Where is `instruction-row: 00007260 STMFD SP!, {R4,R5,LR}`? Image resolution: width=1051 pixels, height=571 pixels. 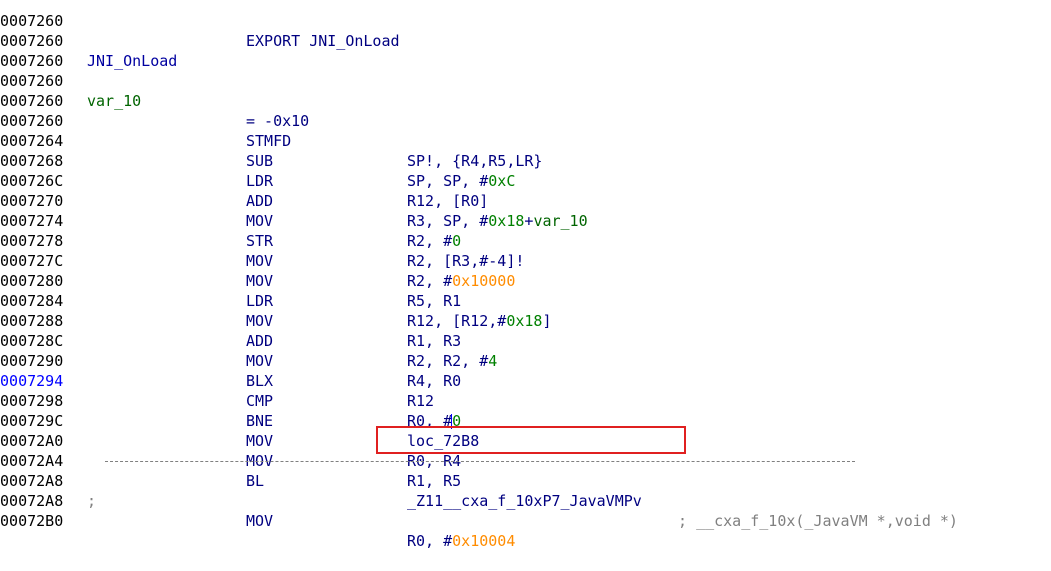
instruction-row: 00007260 STMFD SP!, {R4,R5,LR} is located at coordinates (525, 130).